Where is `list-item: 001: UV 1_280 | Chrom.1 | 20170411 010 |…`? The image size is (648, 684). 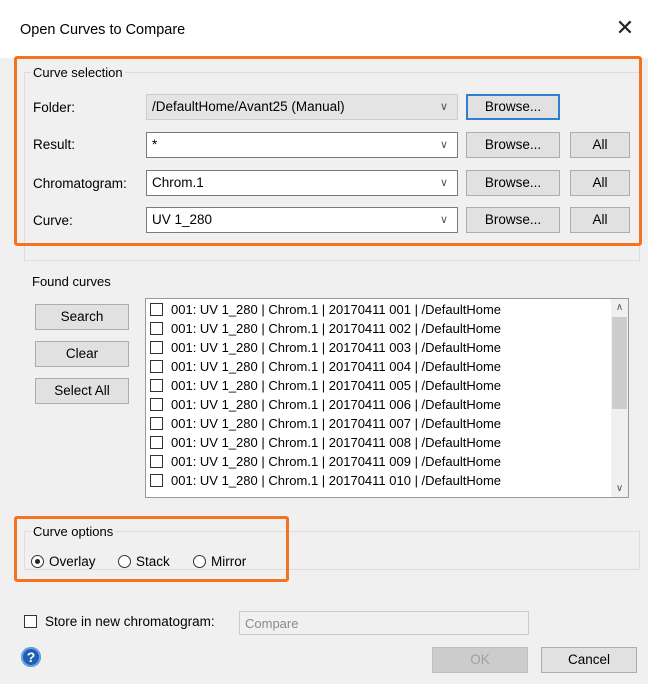
list-item: 001: UV 1_280 | Chrom.1 | 20170411 010 |… is located at coordinates (325, 480).